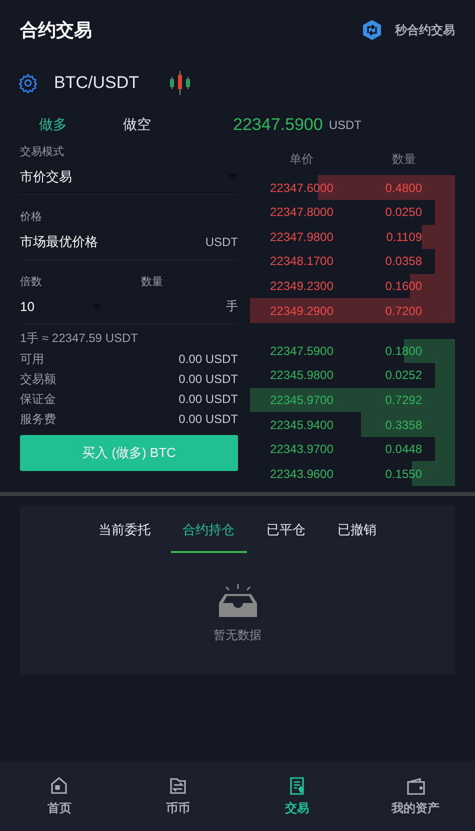 This screenshot has height=831, width=475. I want to click on swap-icon, so click(372, 30).